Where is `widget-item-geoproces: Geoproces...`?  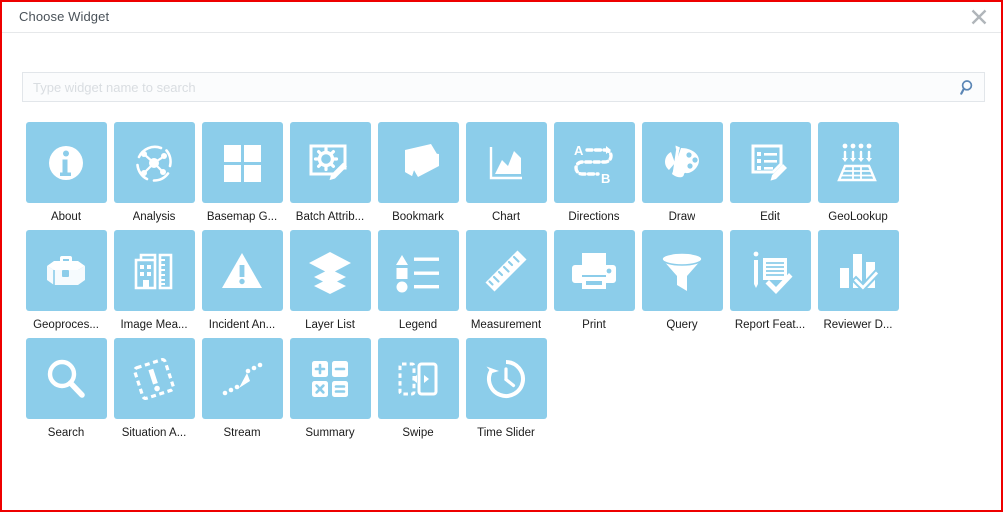
widget-item-geoproces: Geoproces... is located at coordinates (66, 281).